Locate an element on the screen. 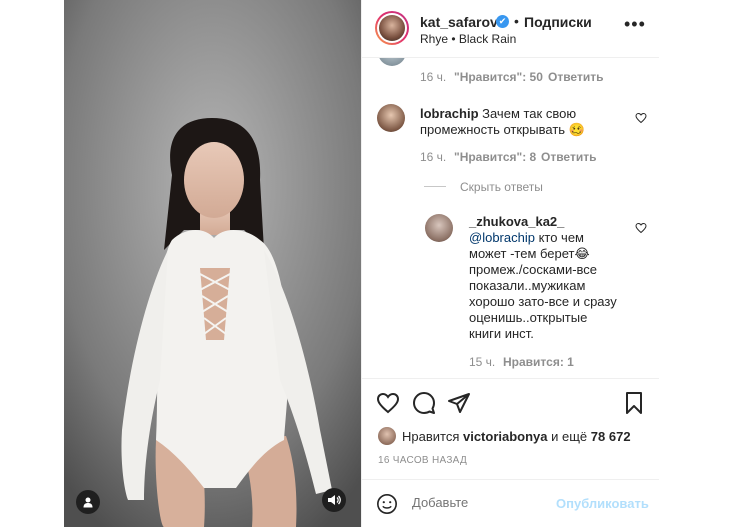  publish-comment-button: Опубликовать is located at coordinates (602, 503).